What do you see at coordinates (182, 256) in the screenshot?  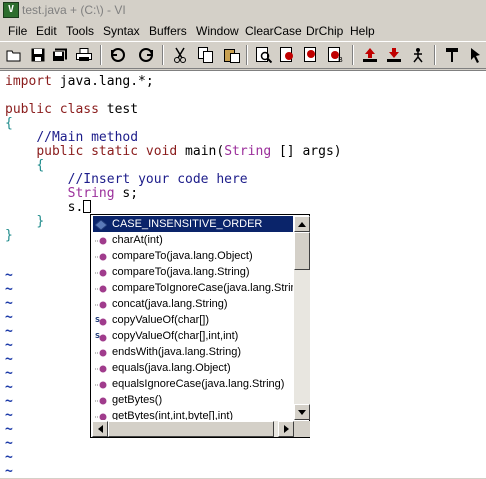 I see `completion-item-label: compareTo(java.lang.Object)` at bounding box center [182, 256].